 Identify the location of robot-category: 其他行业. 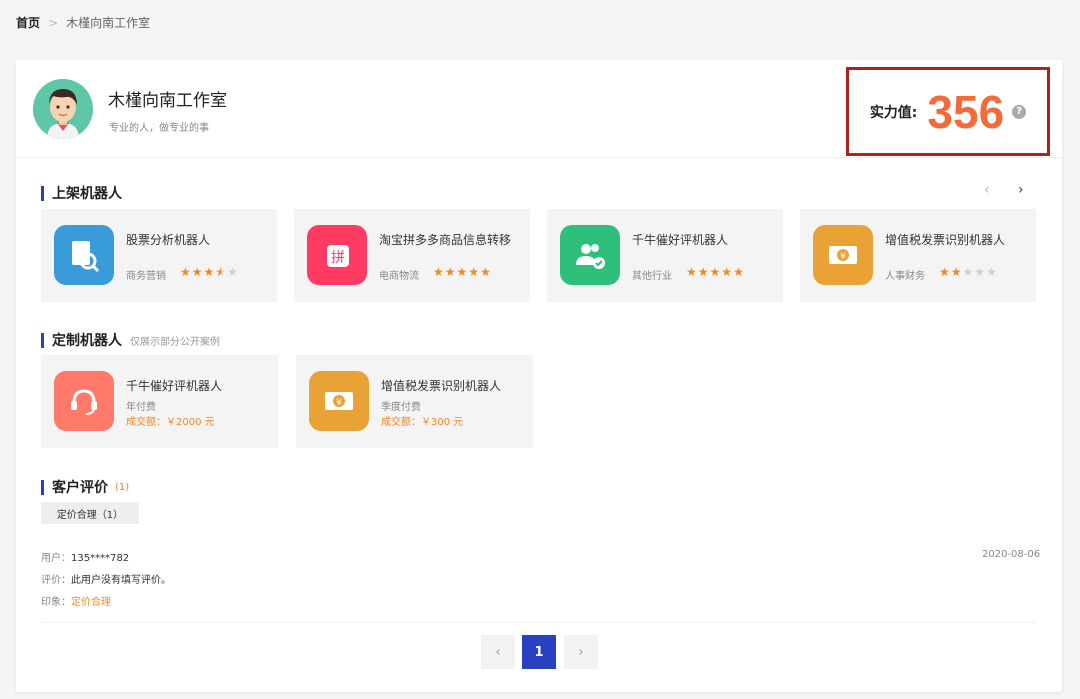
(652, 276).